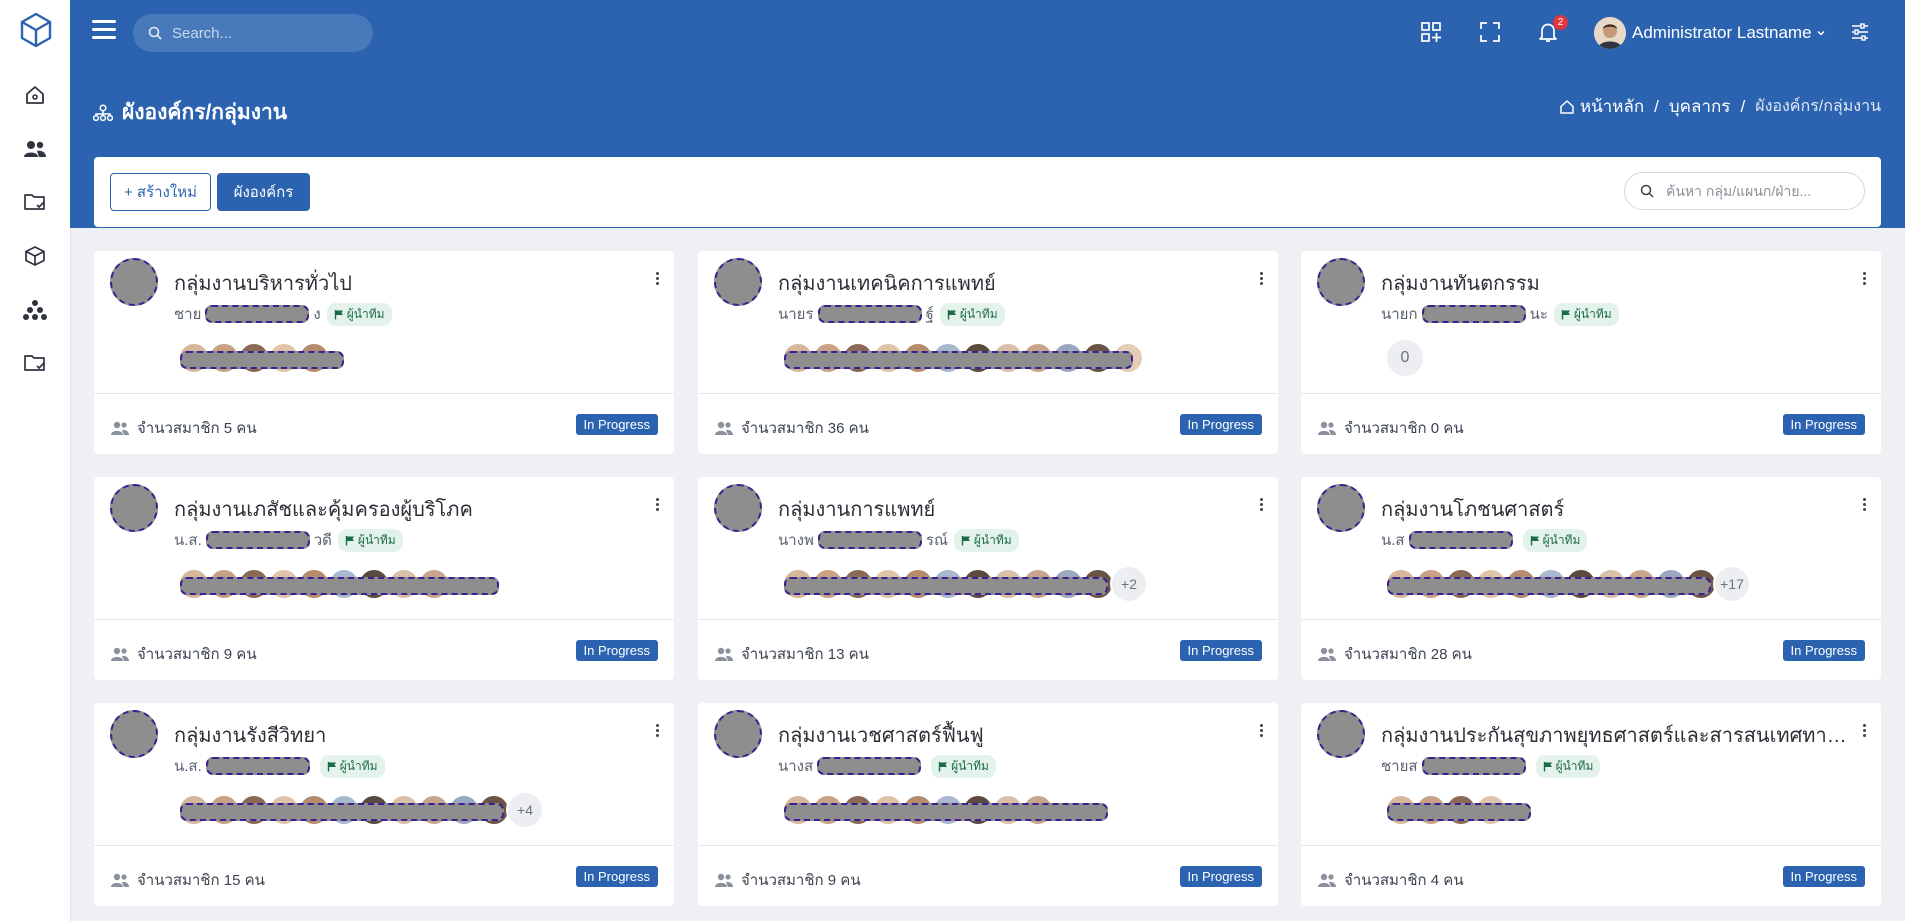 This screenshot has height=921, width=1905. Describe the element at coordinates (1700, 106) in the screenshot. I see `breadcrumb-personnel: บุคลากร` at that location.